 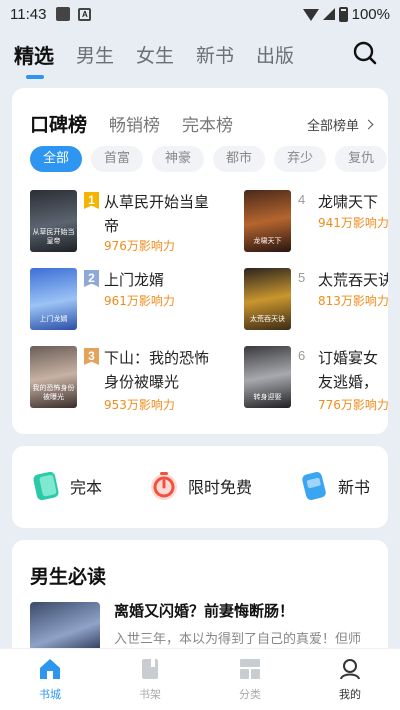 I want to click on quick-complete: 完本, so click(x=66, y=486).